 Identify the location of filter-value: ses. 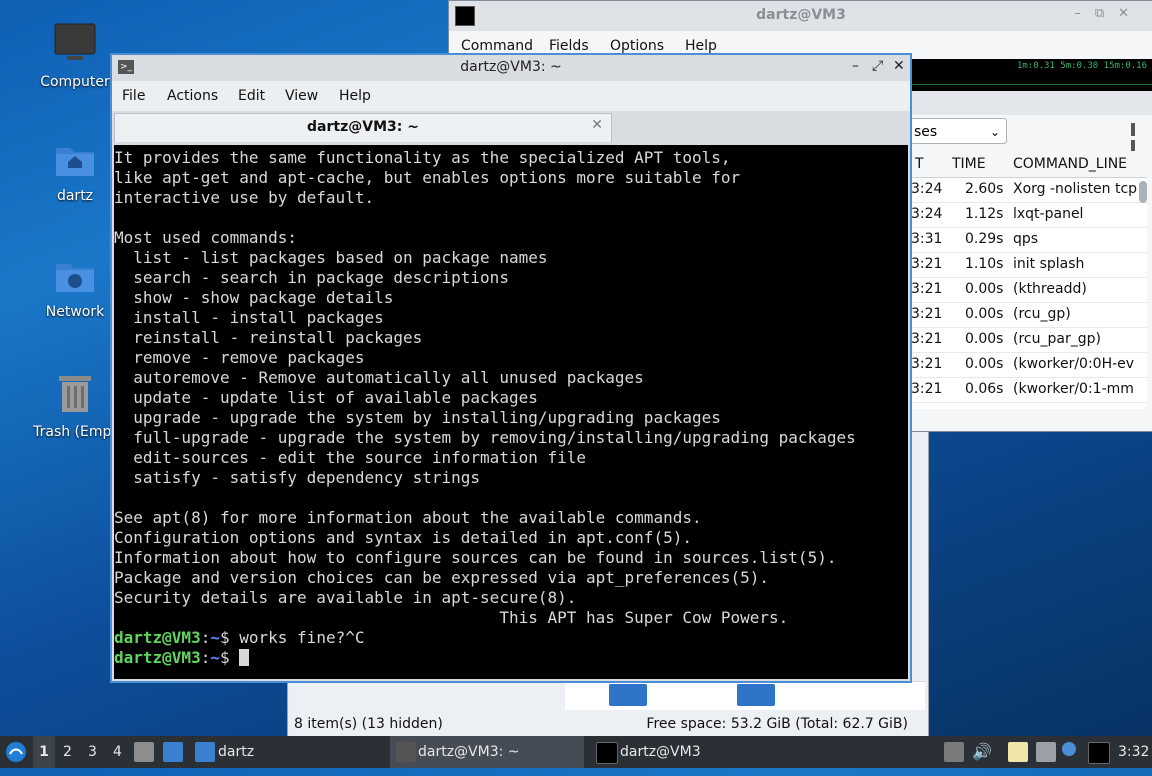
(926, 132).